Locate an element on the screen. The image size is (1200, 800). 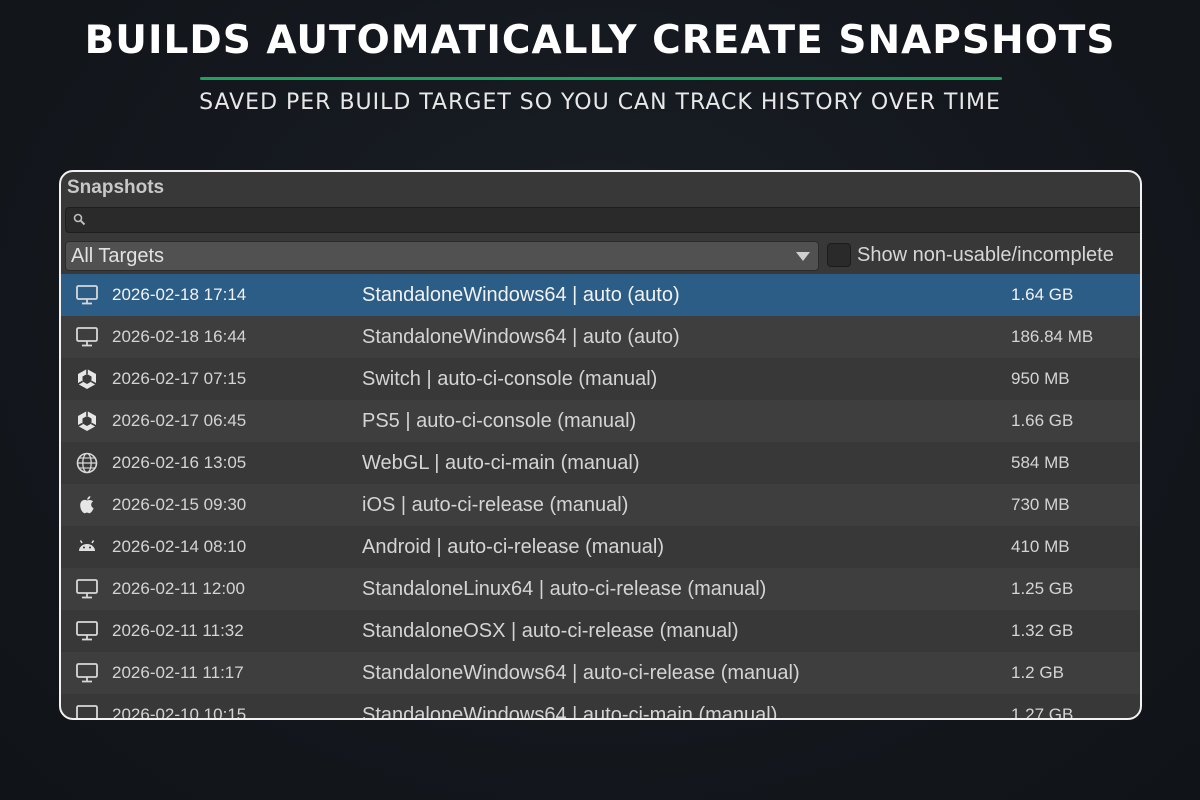
snapshot-size: 410 MB is located at coordinates (1040, 546).